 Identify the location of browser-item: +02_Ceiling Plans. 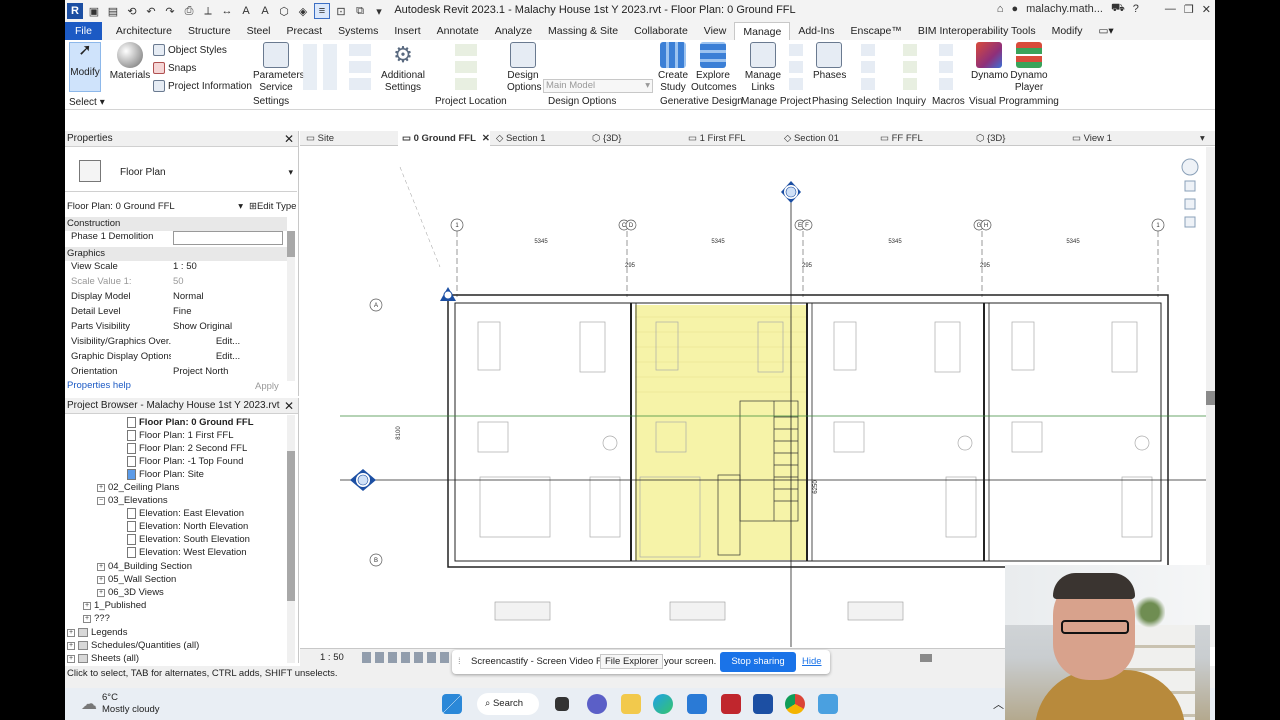
(138, 487).